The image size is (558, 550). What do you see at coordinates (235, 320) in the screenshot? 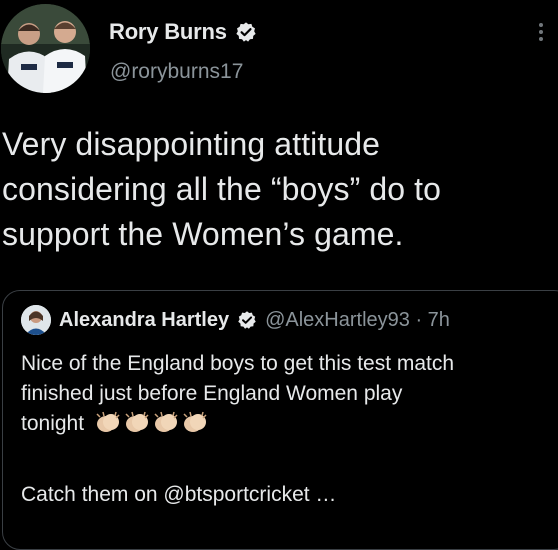
I see `quoted-header: Alexandra Hartley @AlexHartley93 · 7h` at bounding box center [235, 320].